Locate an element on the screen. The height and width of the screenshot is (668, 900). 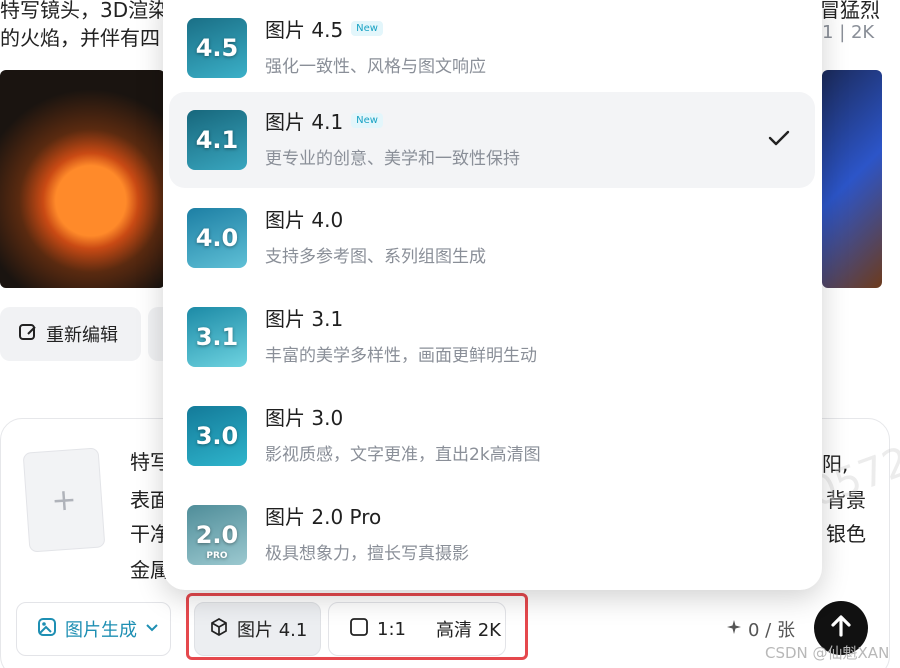
model-thumbnail-label: 4.0 is located at coordinates (217, 238).